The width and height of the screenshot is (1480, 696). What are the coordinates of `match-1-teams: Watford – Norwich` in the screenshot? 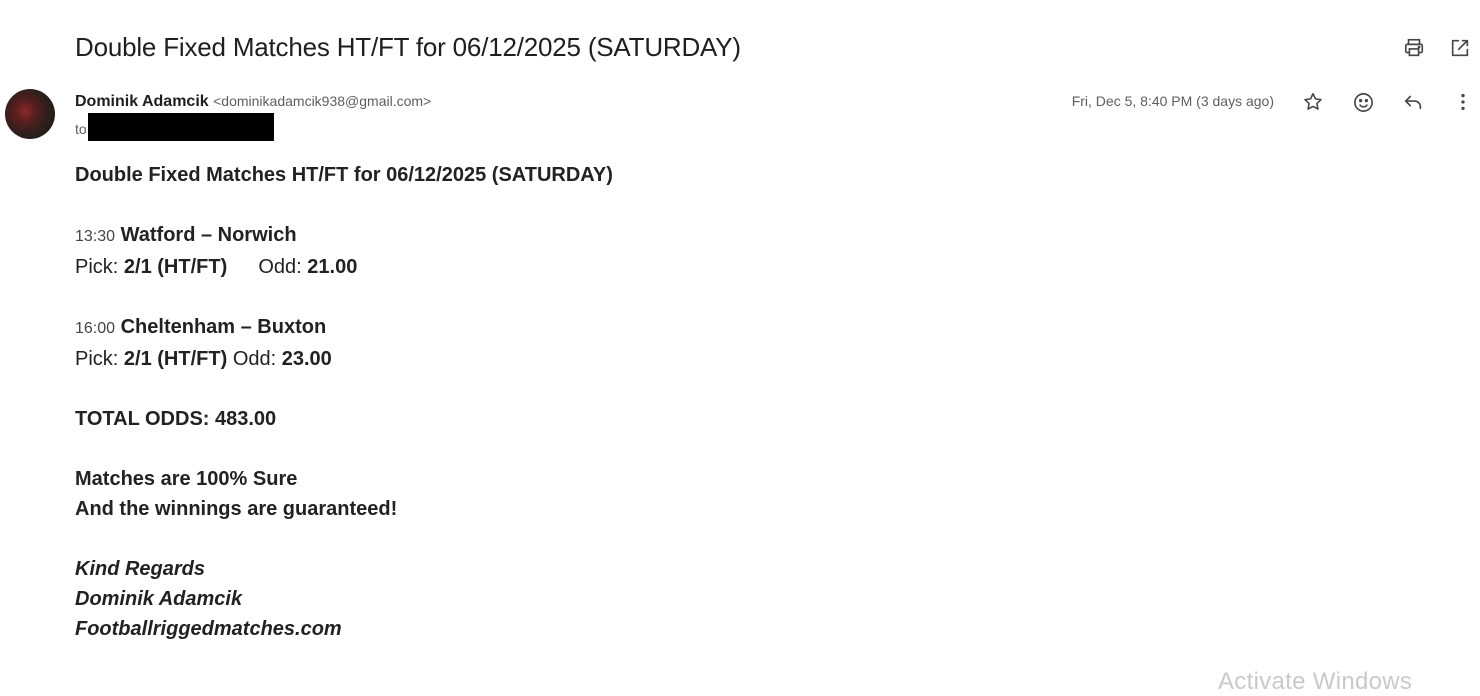 It's located at (208, 235).